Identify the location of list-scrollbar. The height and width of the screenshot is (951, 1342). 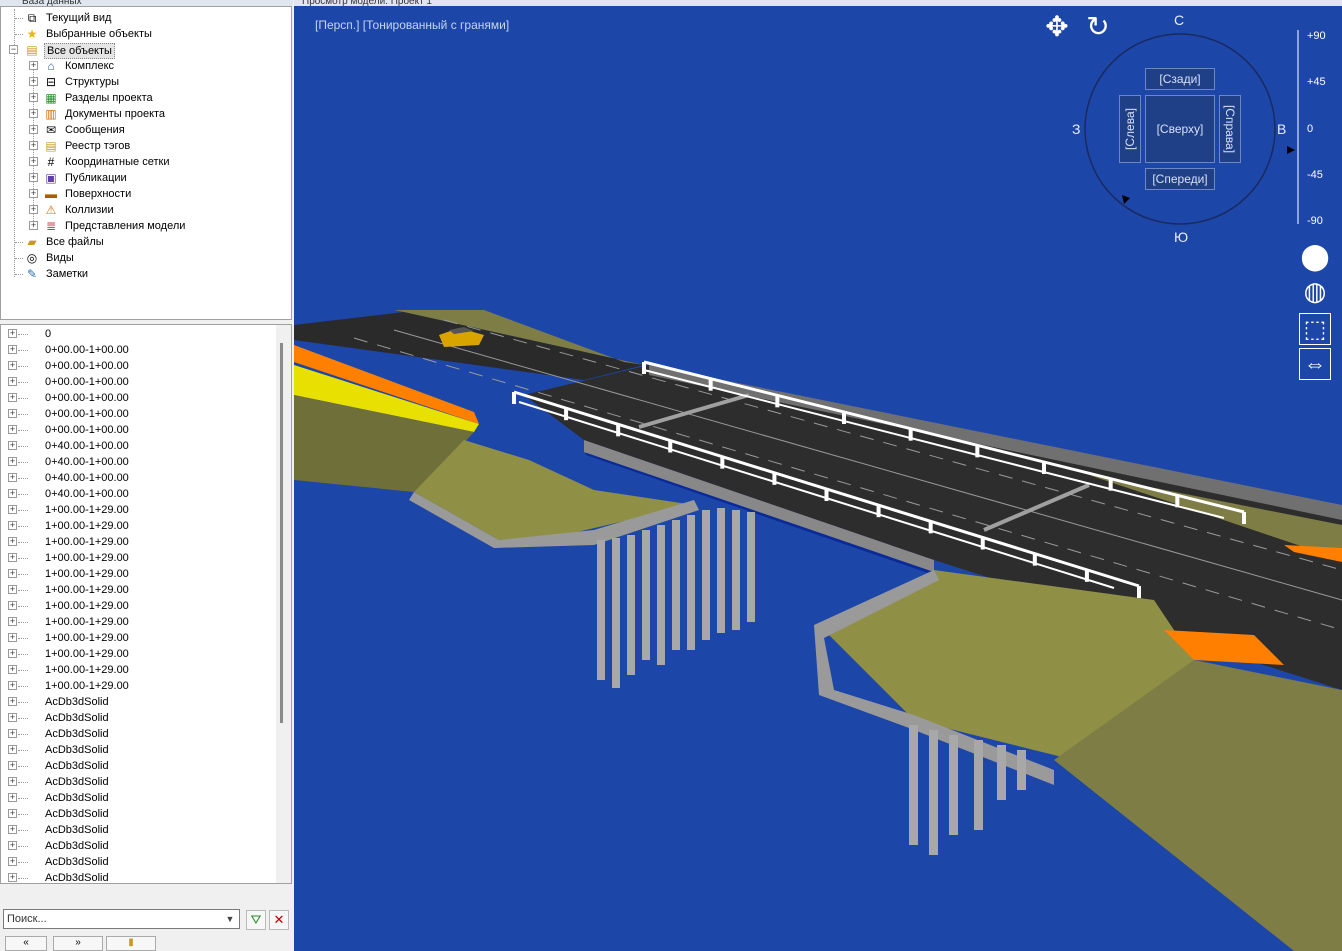
(283, 604).